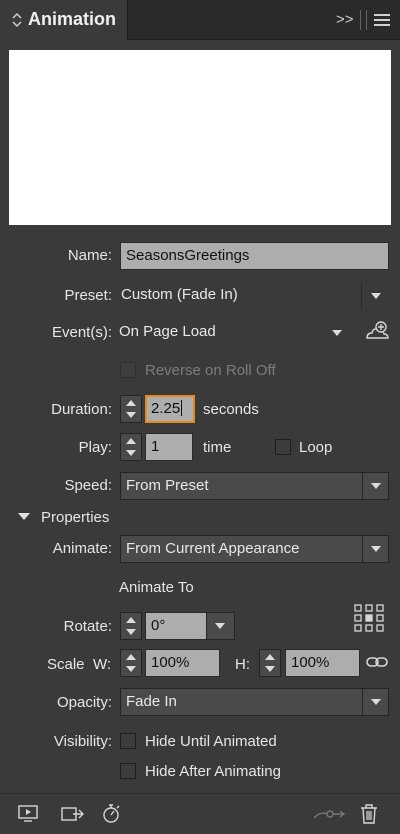  Describe the element at coordinates (270, 663) in the screenshot. I see `scale-h-stepper` at that location.